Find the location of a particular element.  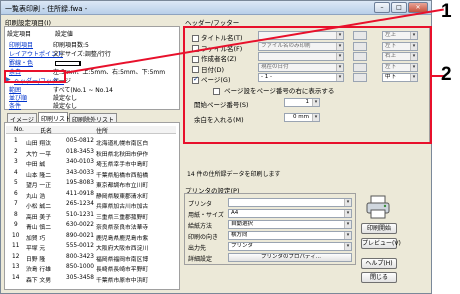

printer-setting-combo: プリンタ is located at coordinates (290, 246).